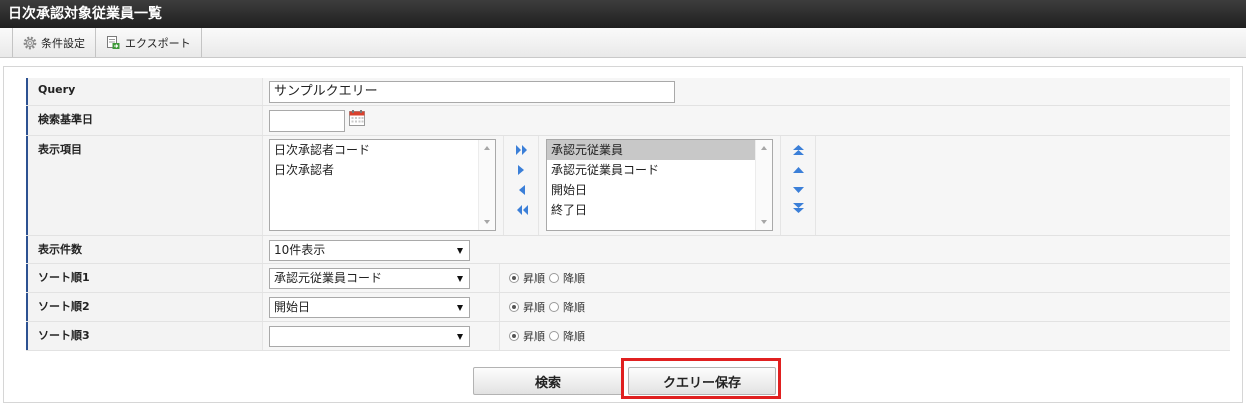  I want to click on move-down-icon, so click(798, 191).